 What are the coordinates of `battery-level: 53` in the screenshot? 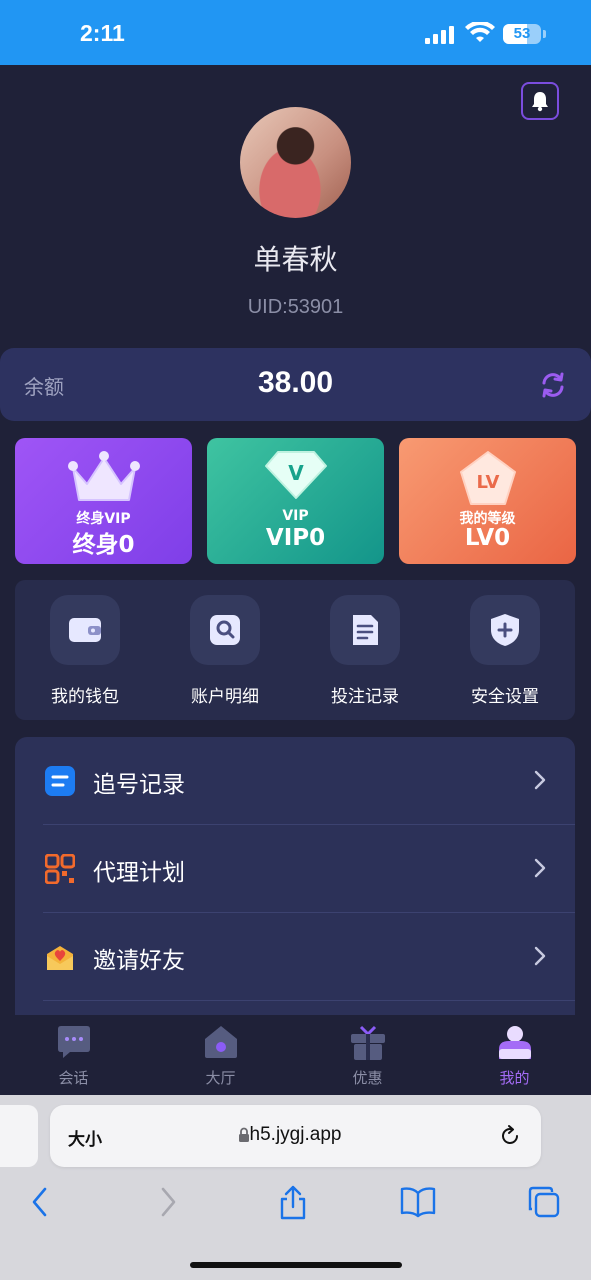 It's located at (522, 33).